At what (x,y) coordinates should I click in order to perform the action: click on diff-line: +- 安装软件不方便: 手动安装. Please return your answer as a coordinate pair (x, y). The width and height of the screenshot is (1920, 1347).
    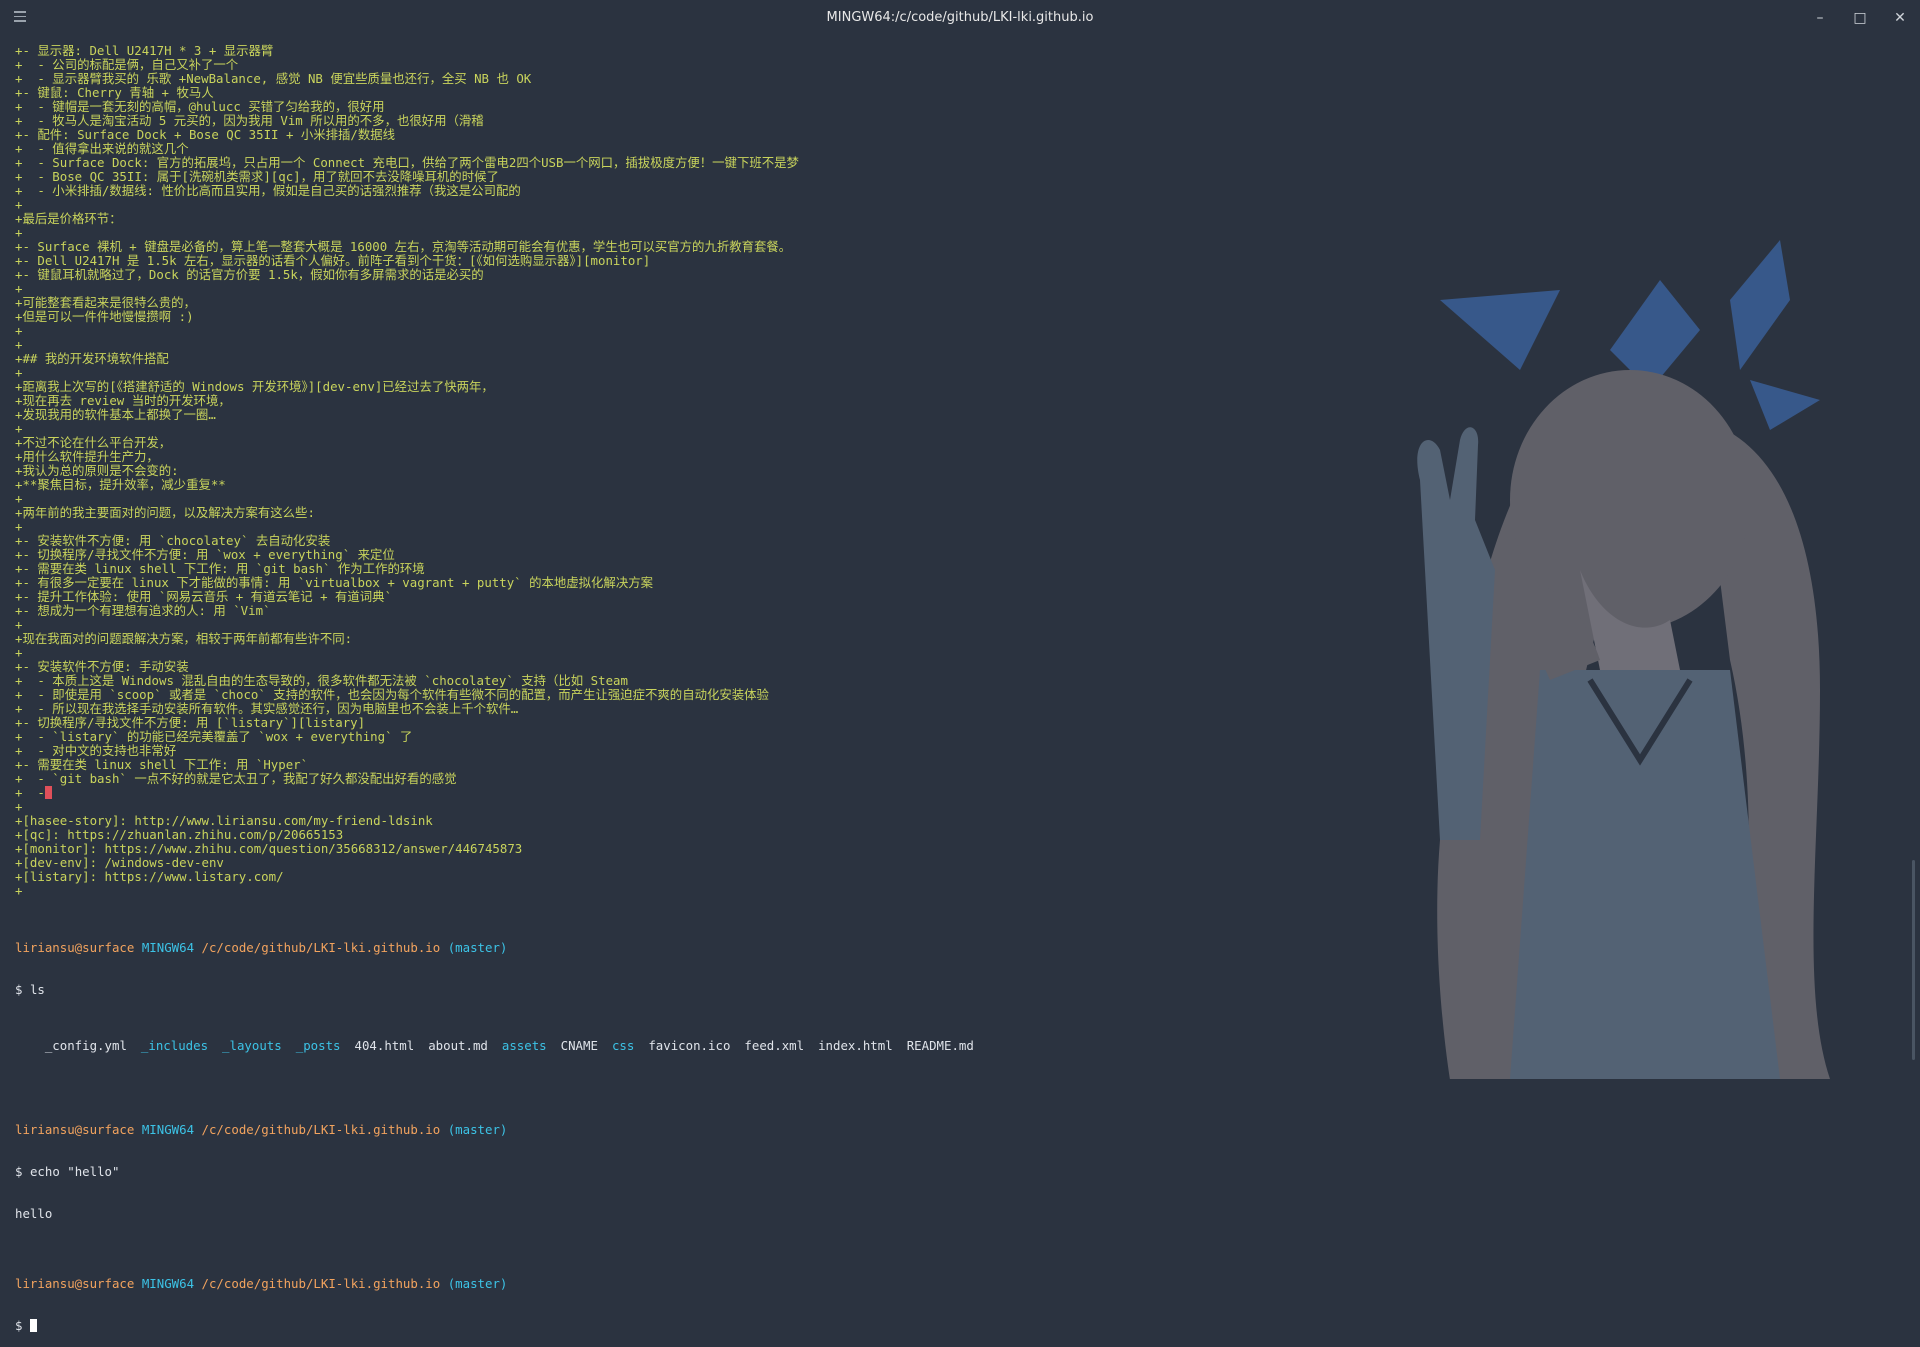
    Looking at the image, I should click on (102, 666).